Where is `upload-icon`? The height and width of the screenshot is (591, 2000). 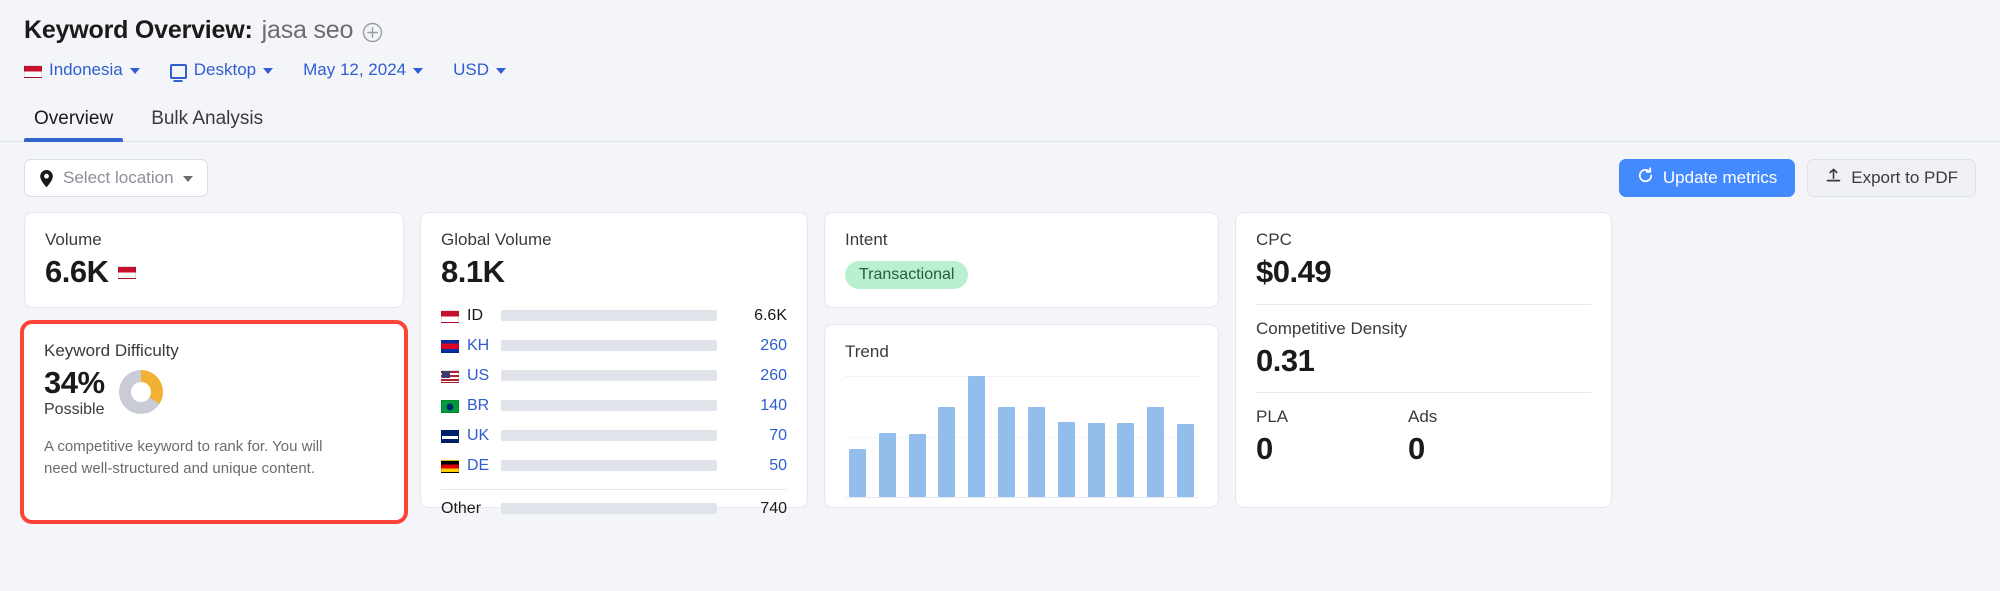 upload-icon is located at coordinates (1833, 178).